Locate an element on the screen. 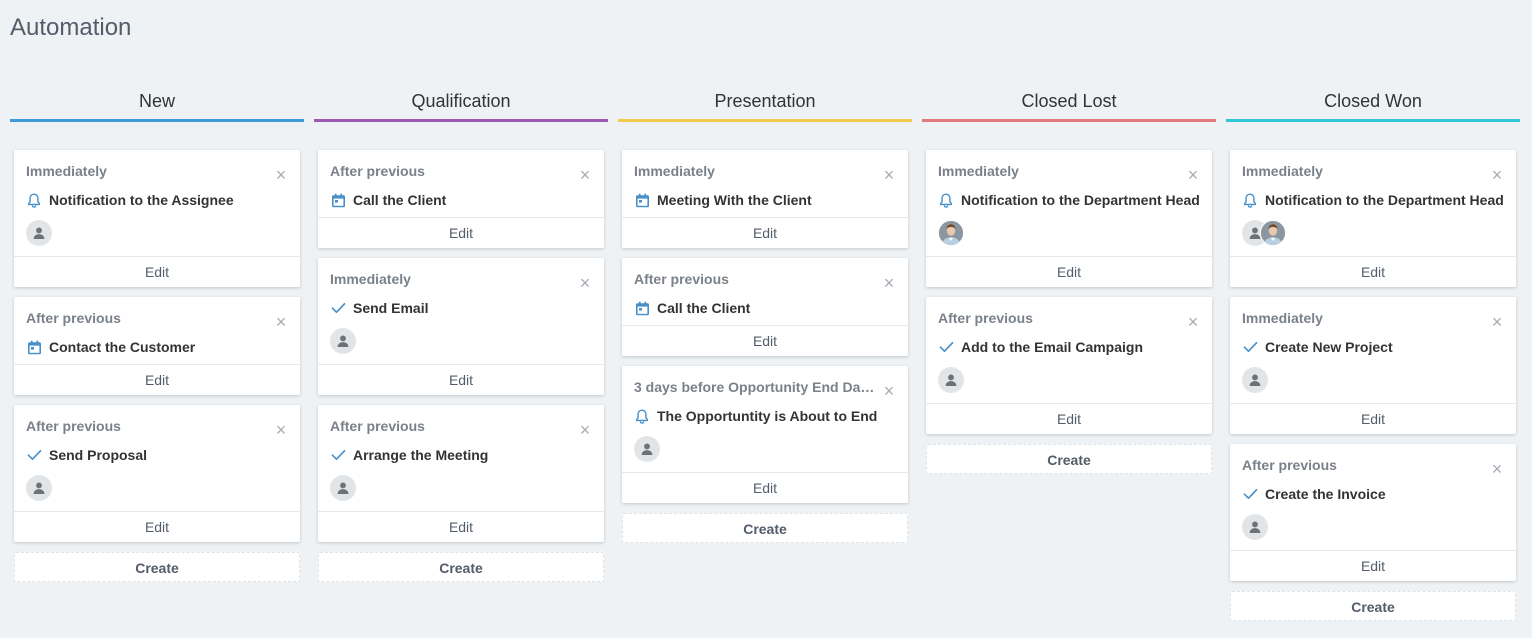 The width and height of the screenshot is (1532, 638). card-content: Immediately × Send Email is located at coordinates (461, 311).